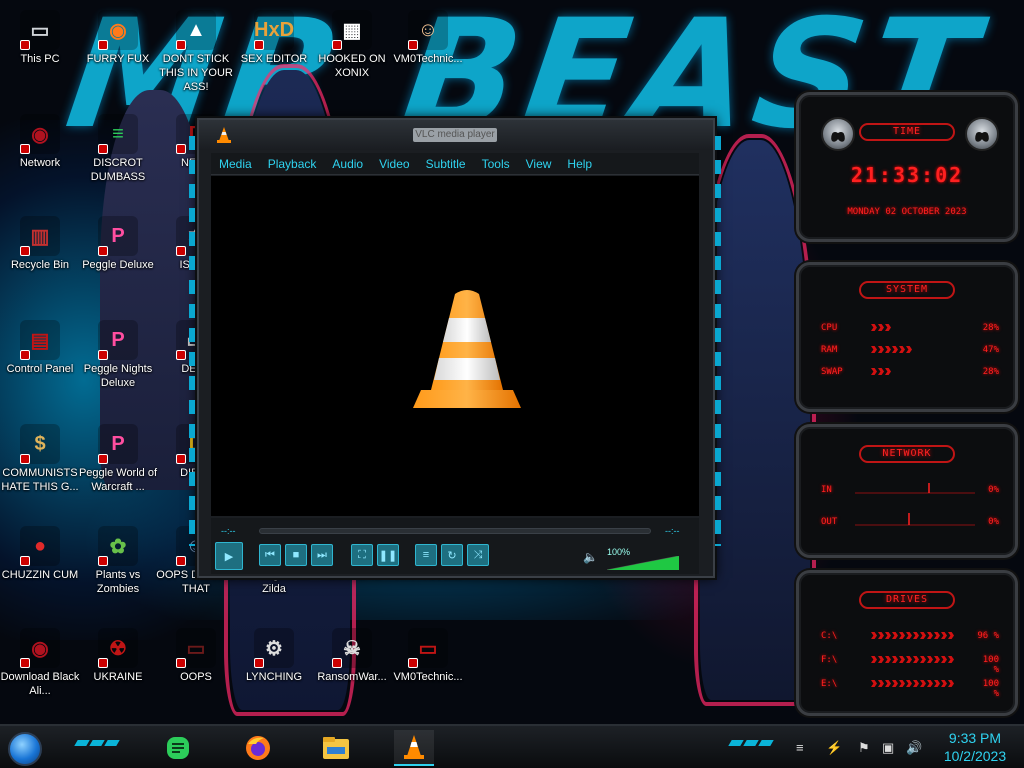 The height and width of the screenshot is (768, 1024). I want to click on desktop-shortcut-icon: P, so click(118, 236).